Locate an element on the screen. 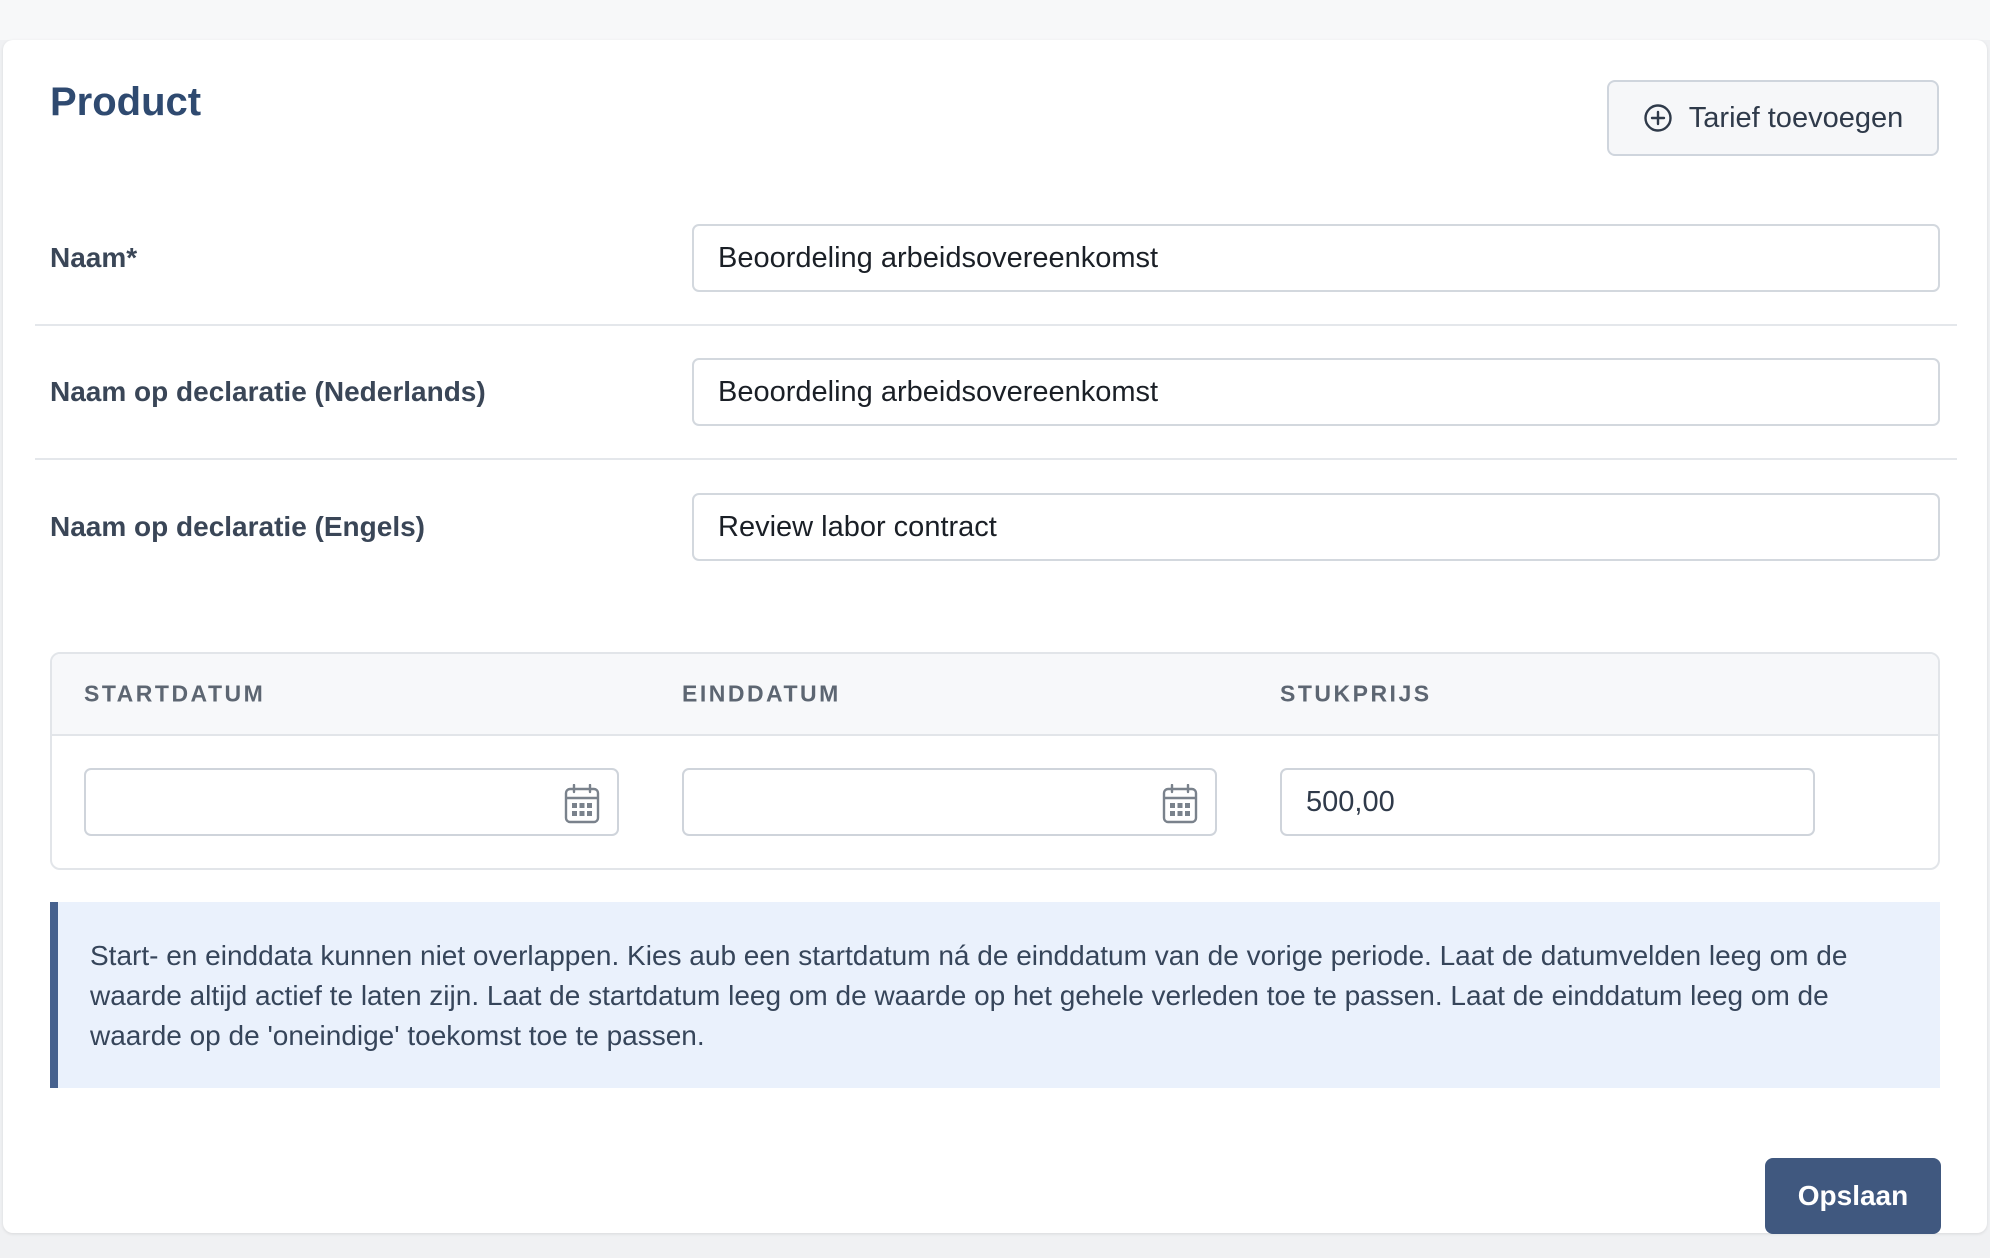  stukprijs-input is located at coordinates (1547, 802).